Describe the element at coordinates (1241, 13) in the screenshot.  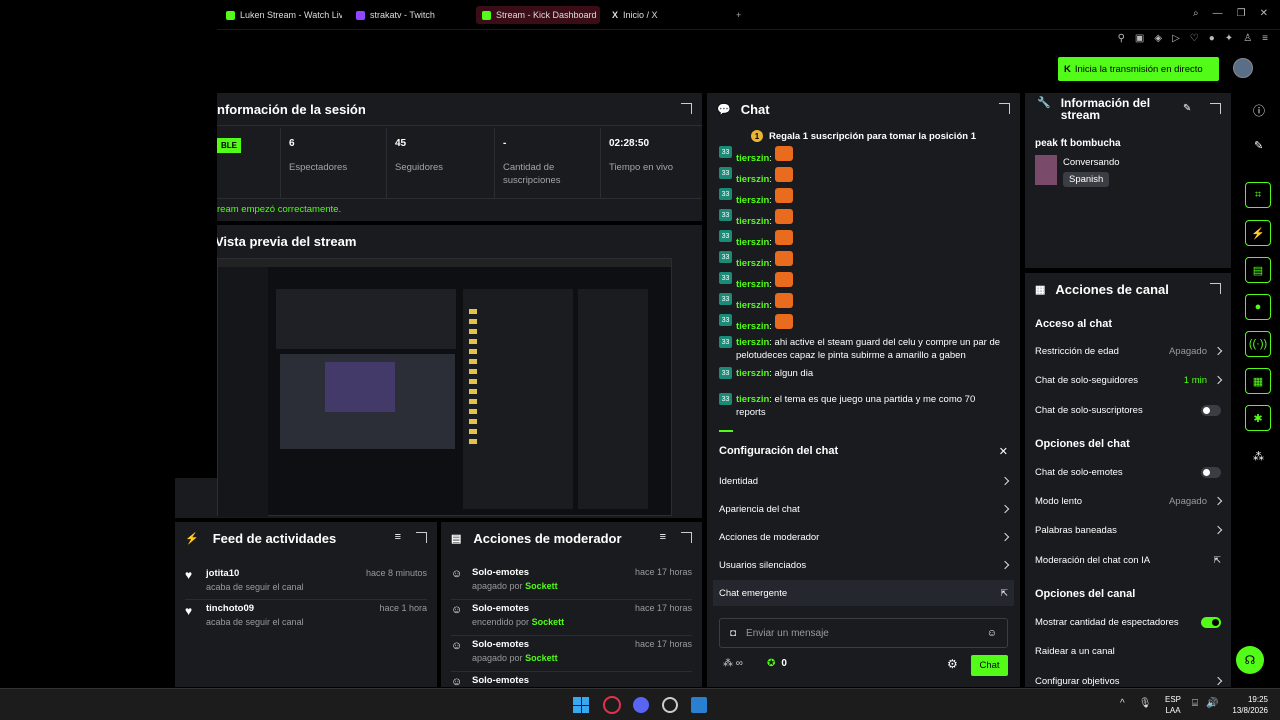
I see `restore-icon: ❐` at that location.